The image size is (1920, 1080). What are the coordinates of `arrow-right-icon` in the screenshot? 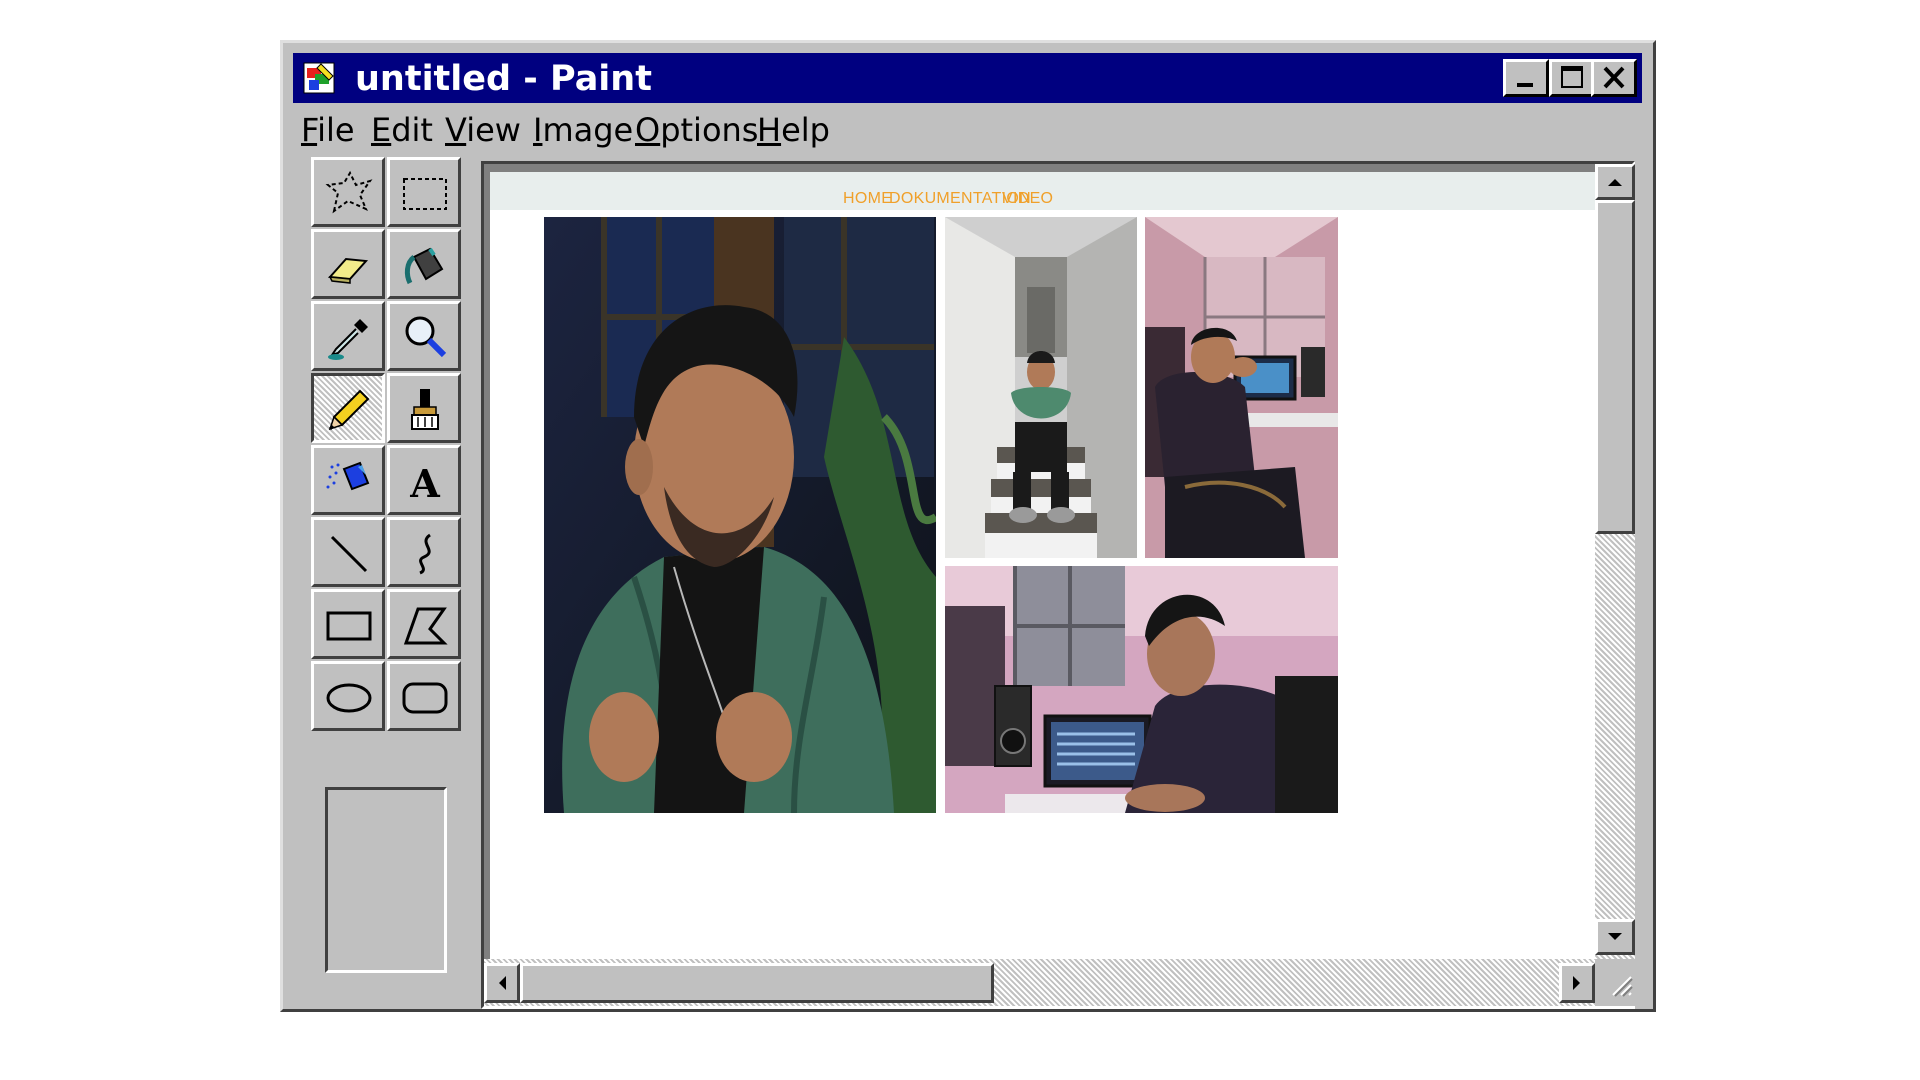 It's located at (1576, 983).